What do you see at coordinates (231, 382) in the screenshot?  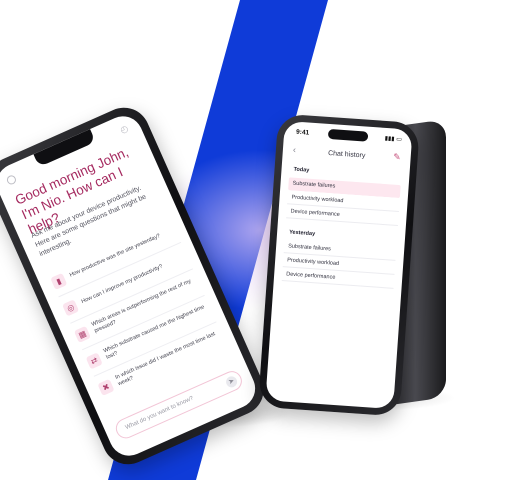 I see `send-icon: ➤` at bounding box center [231, 382].